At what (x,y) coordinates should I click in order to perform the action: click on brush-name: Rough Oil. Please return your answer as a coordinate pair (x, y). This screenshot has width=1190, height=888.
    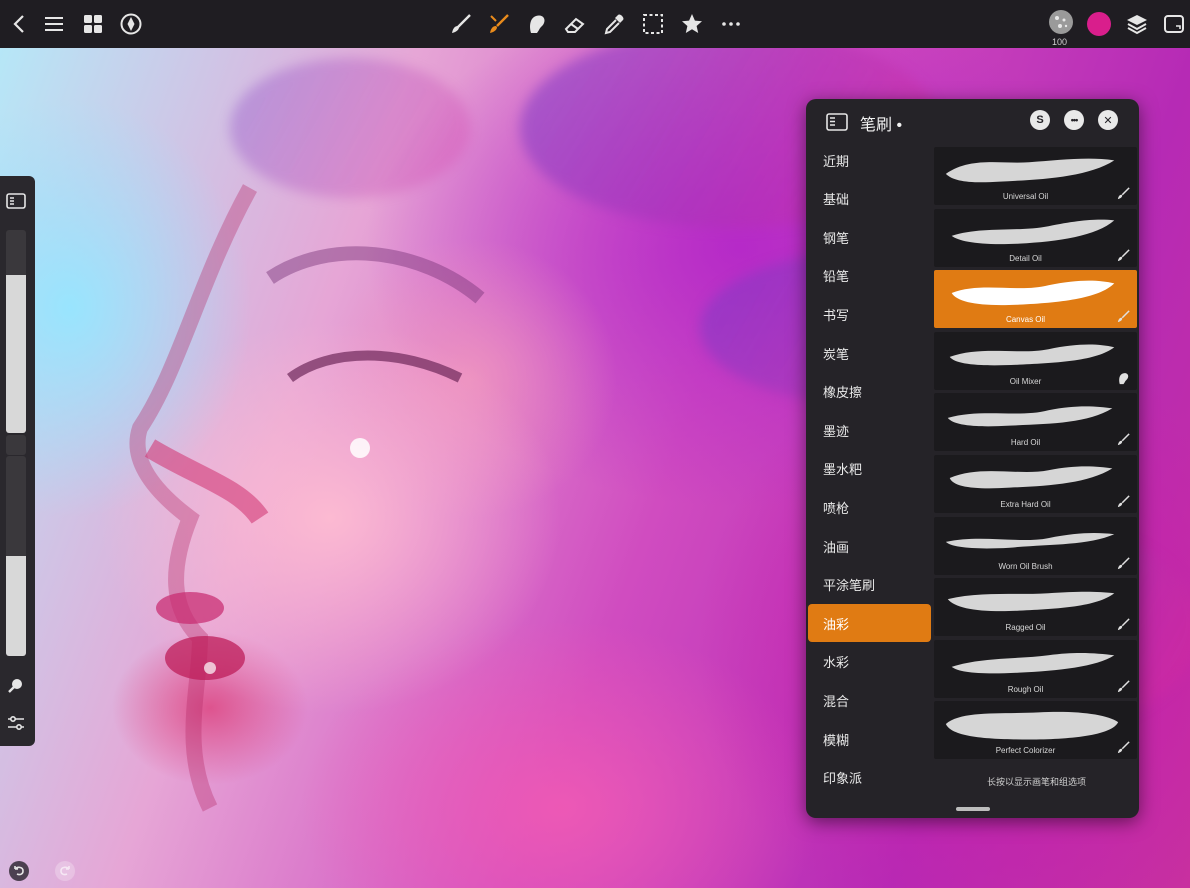
    Looking at the image, I should click on (1025, 689).